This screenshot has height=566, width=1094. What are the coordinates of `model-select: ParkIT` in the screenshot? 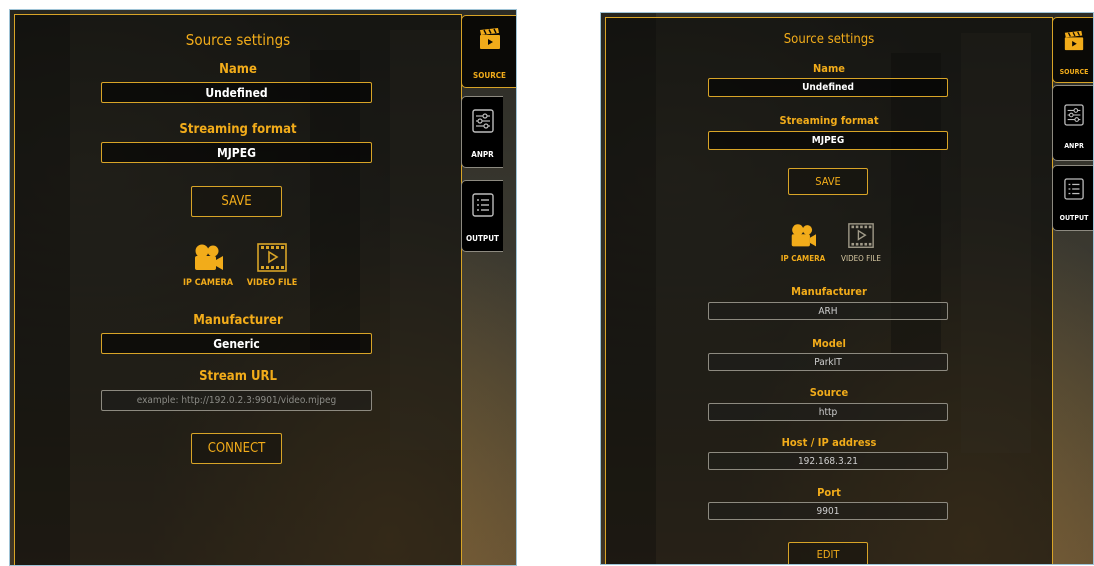 It's located at (828, 362).